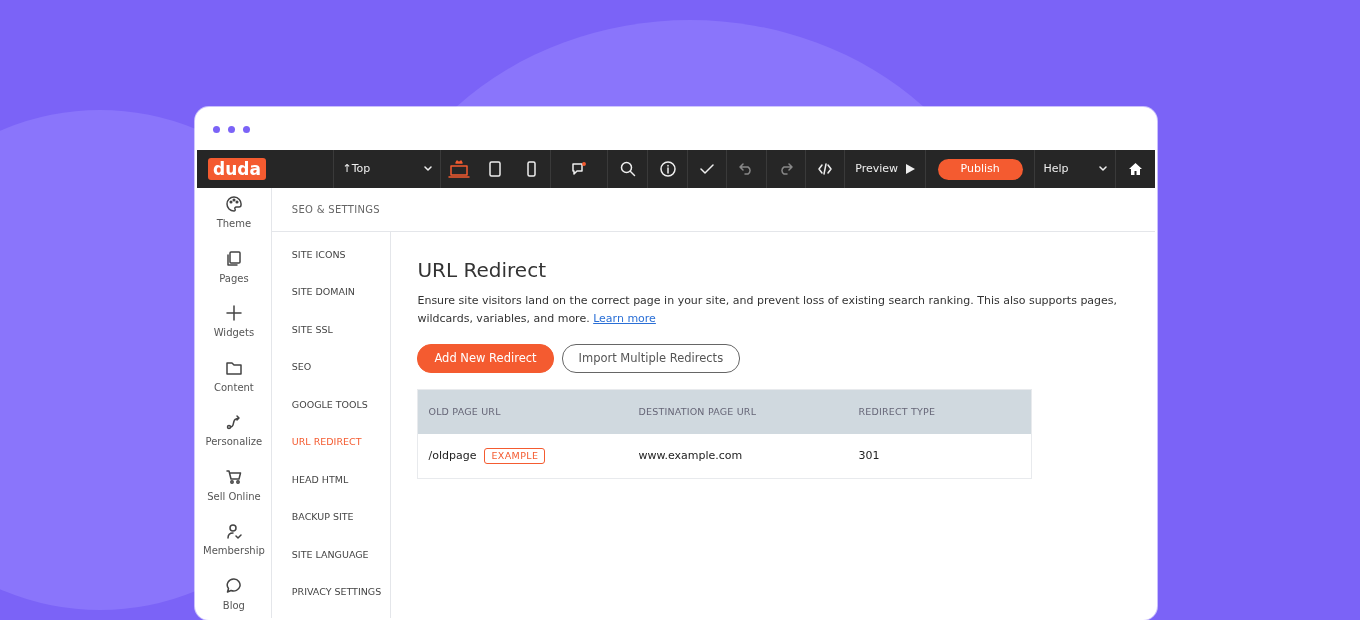 The image size is (1360, 620). Describe the element at coordinates (387, 169) in the screenshot. I see `page-dropdown: ↑Top` at that location.